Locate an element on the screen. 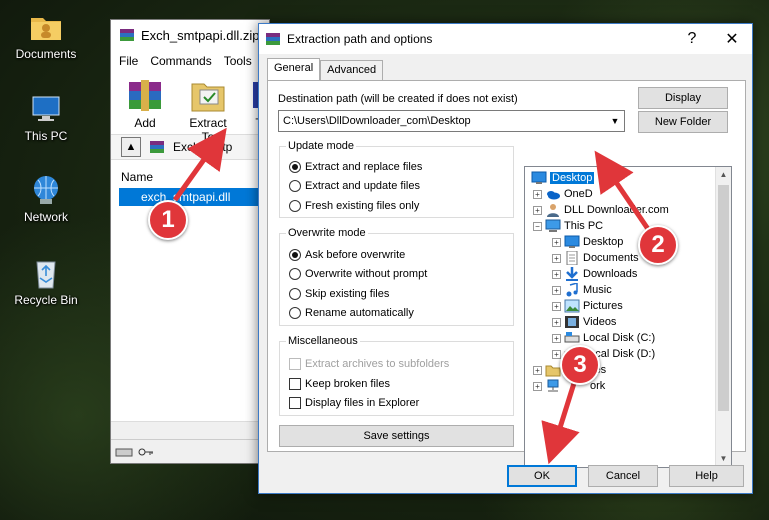 The image size is (769, 520). overwrite-option-ask: Ask before overwrite is located at coordinates (347, 255).